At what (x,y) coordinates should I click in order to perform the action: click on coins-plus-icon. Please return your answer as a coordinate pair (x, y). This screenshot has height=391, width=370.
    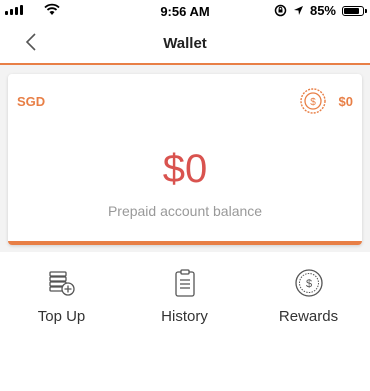
    Looking at the image, I should click on (61, 283).